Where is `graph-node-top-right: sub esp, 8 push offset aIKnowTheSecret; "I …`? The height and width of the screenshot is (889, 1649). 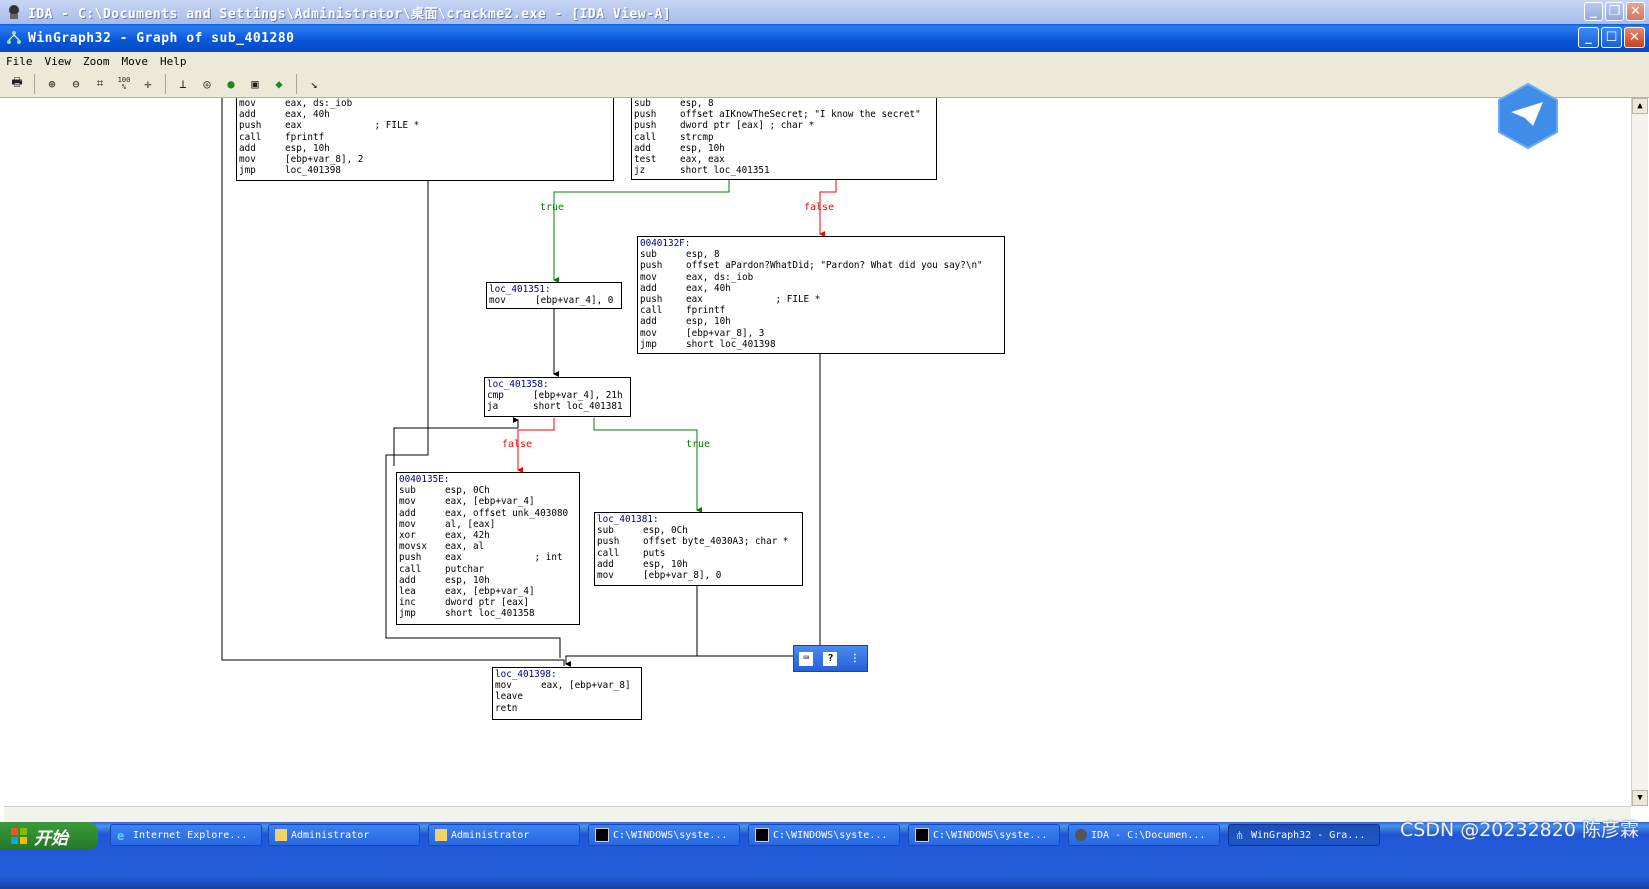 graph-node-top-right: sub esp, 8 push offset aIKnowTheSecret; "I … is located at coordinates (784, 139).